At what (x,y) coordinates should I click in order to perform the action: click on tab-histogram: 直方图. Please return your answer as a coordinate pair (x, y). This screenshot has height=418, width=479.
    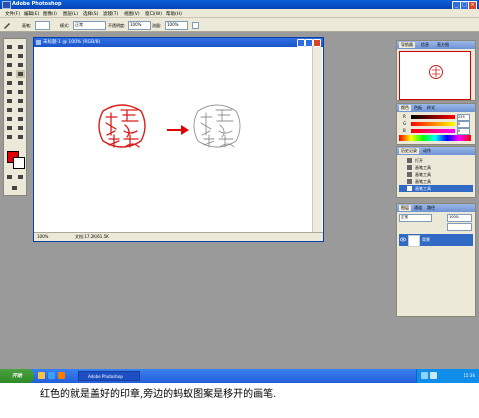
    Looking at the image, I should click on (443, 45).